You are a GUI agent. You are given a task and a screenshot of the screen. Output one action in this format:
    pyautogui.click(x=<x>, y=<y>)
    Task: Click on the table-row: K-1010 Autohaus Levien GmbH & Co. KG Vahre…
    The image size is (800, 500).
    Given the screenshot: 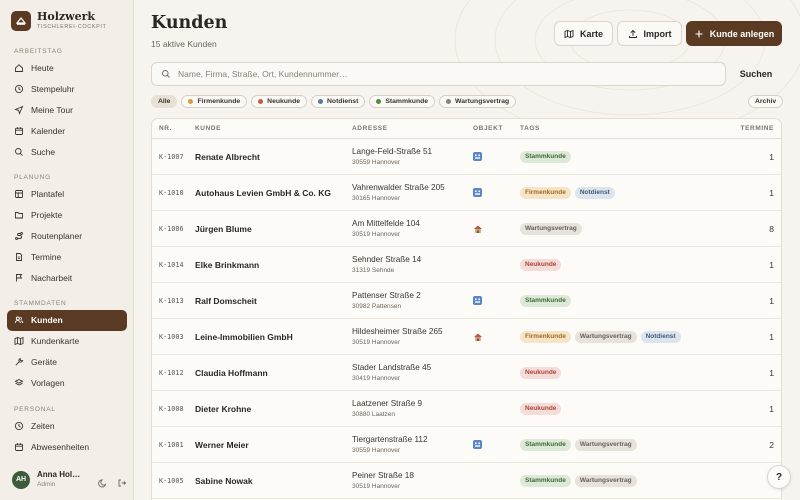 What is the action you would take?
    pyautogui.click(x=466, y=193)
    